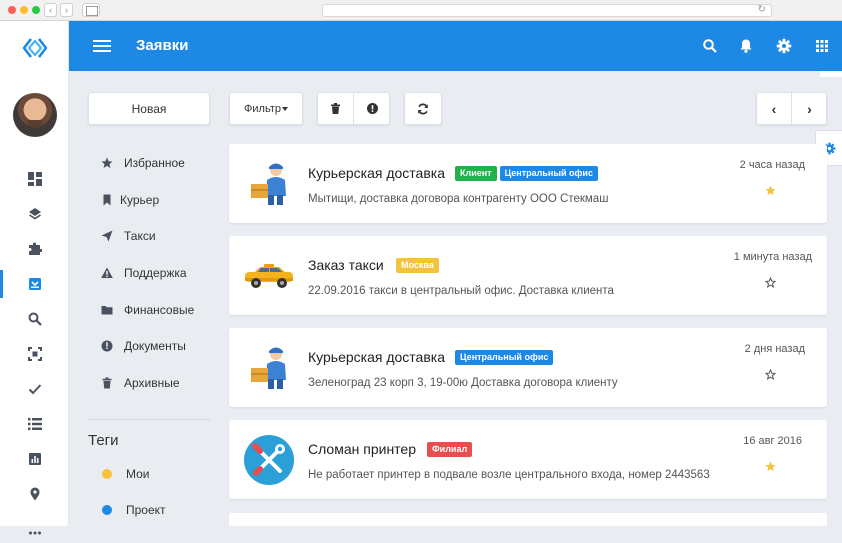  I want to click on minimize-window-button, so click(24, 10).